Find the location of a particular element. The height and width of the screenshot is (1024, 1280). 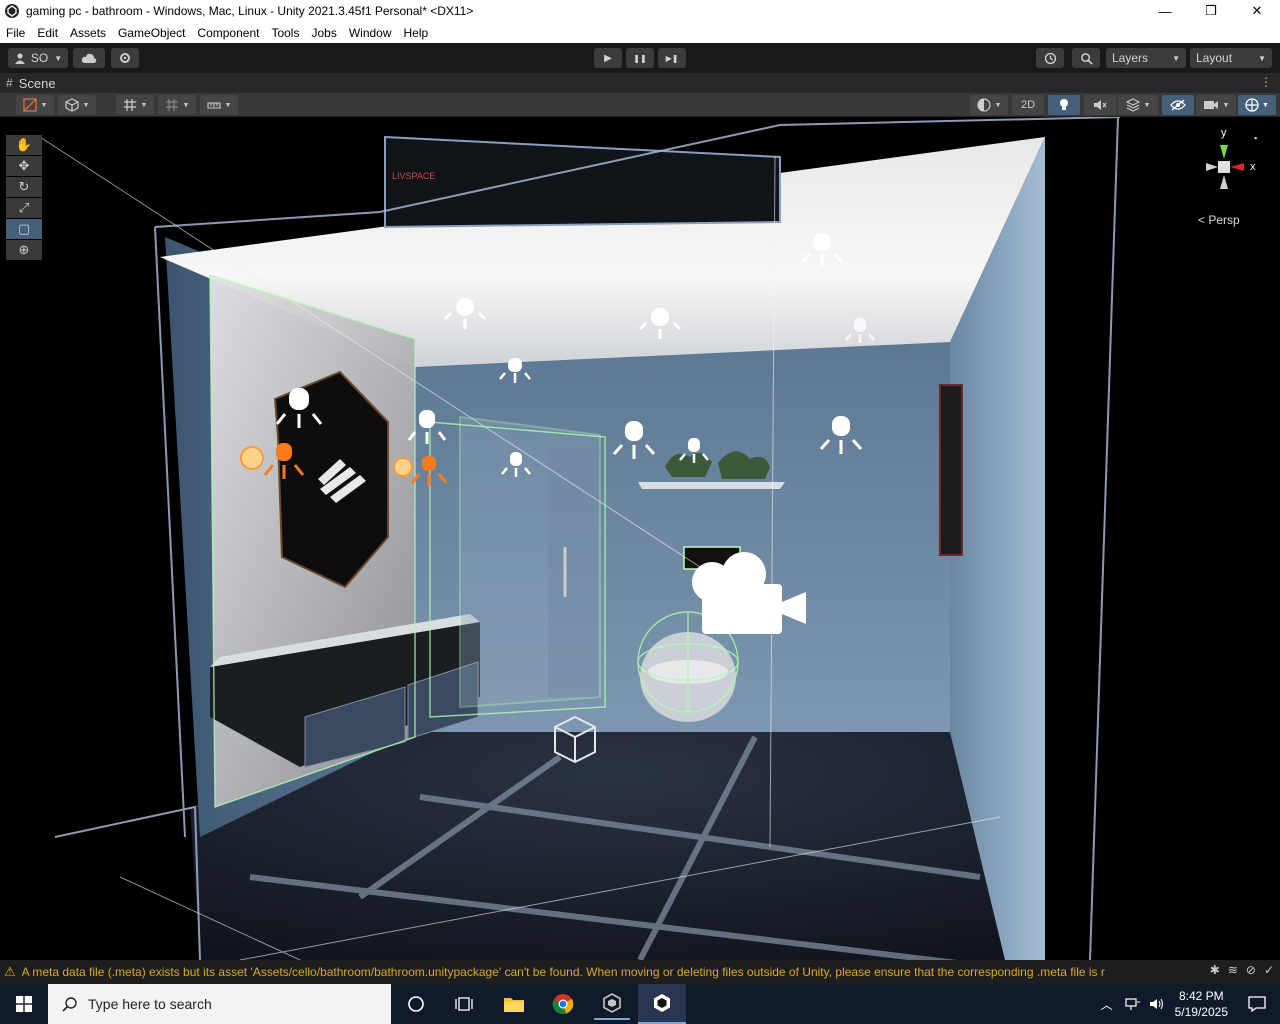

start-button is located at coordinates (24, 1004).